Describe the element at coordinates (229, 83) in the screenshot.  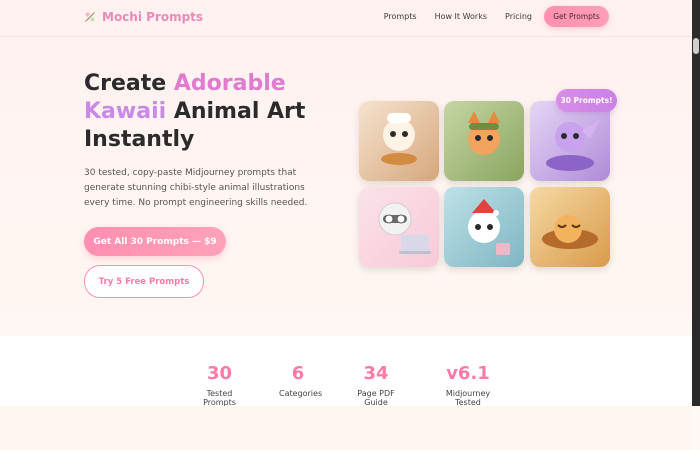
I see `hero-title-accent-1: Adorable` at that location.